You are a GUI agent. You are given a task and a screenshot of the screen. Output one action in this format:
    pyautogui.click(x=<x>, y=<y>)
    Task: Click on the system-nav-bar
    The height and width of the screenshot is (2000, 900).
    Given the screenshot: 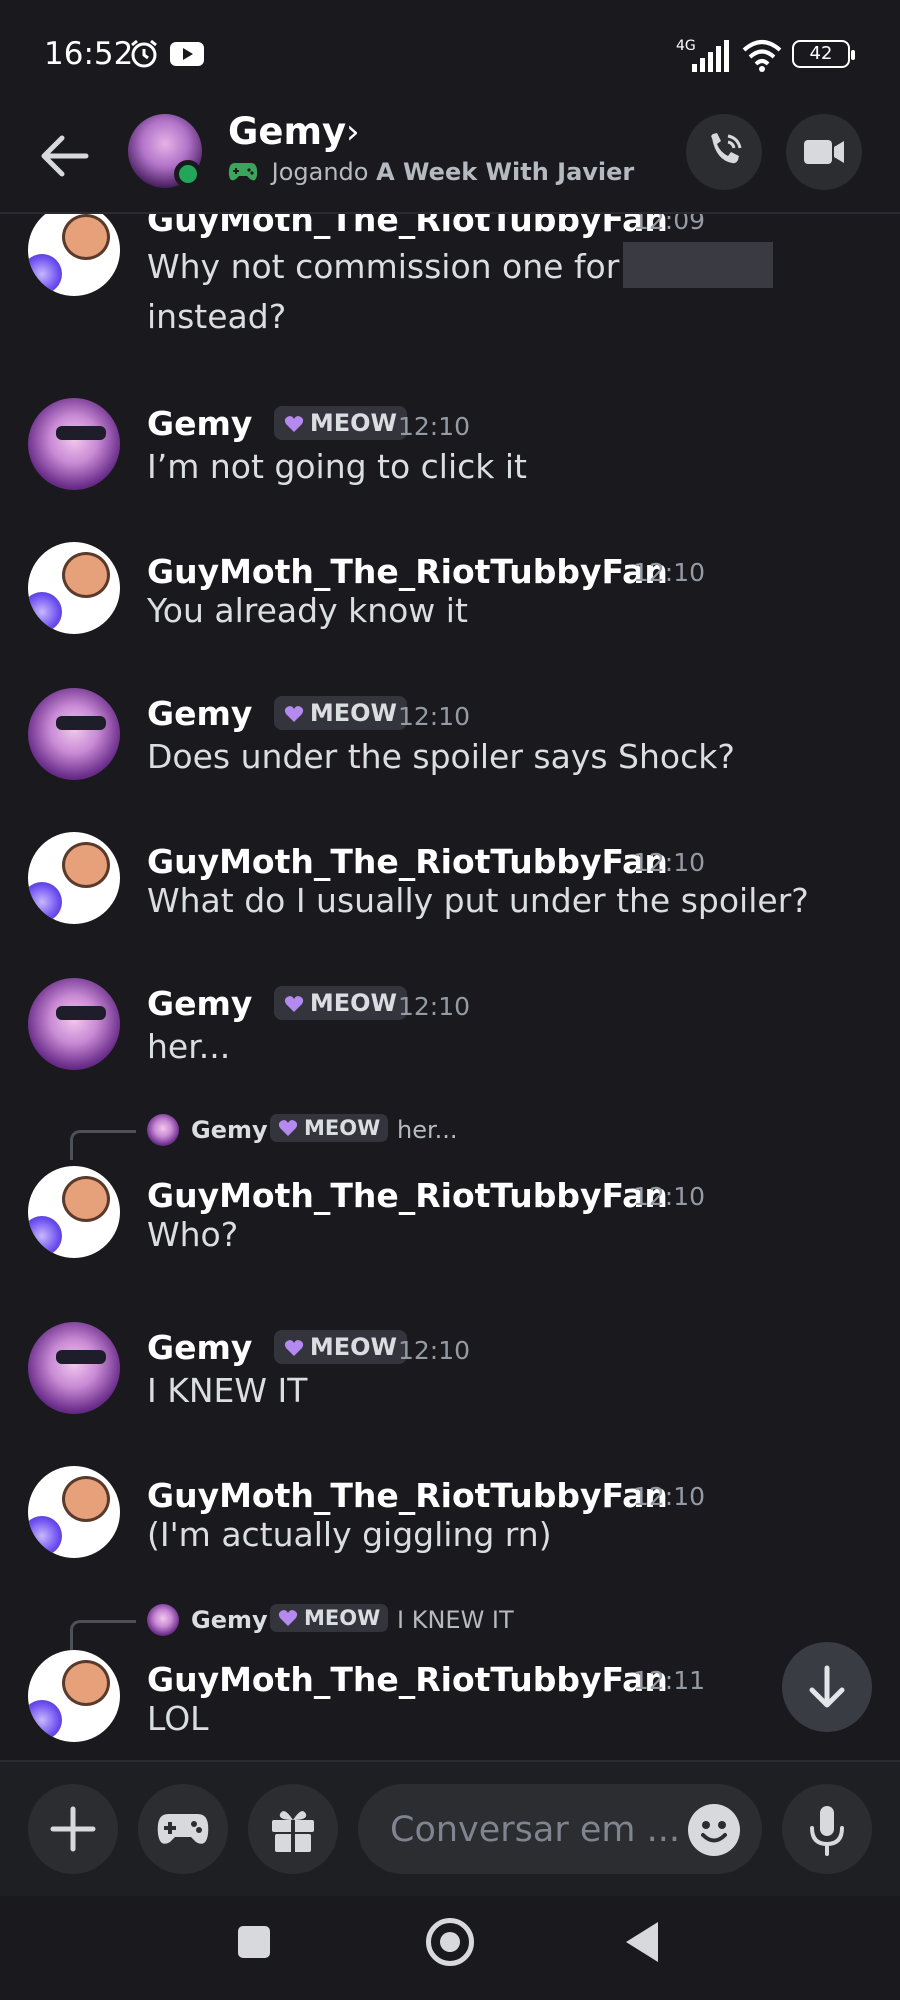 What is the action you would take?
    pyautogui.click(x=450, y=1948)
    